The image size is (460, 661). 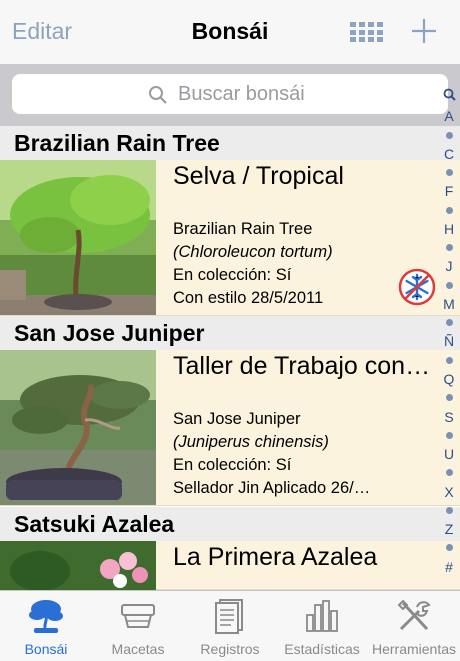 I want to click on tree-icon, so click(x=46, y=616).